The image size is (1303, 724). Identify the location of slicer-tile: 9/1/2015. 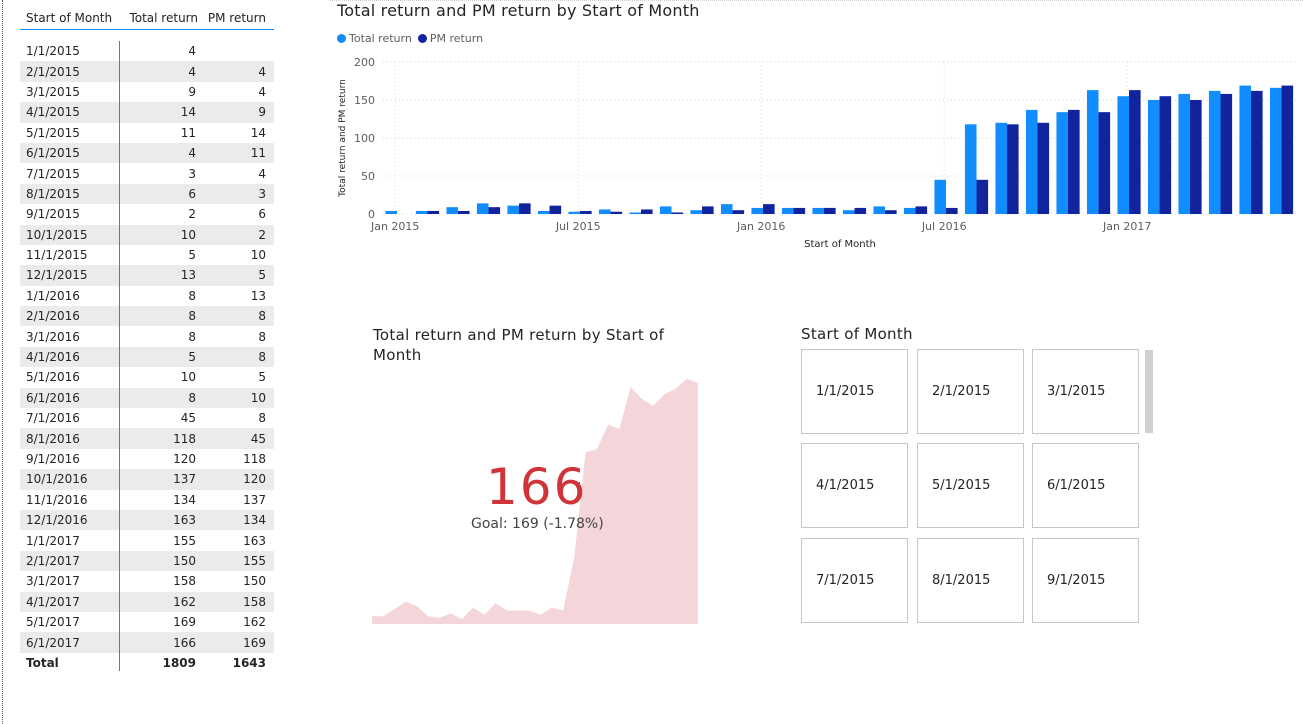
(1085, 580).